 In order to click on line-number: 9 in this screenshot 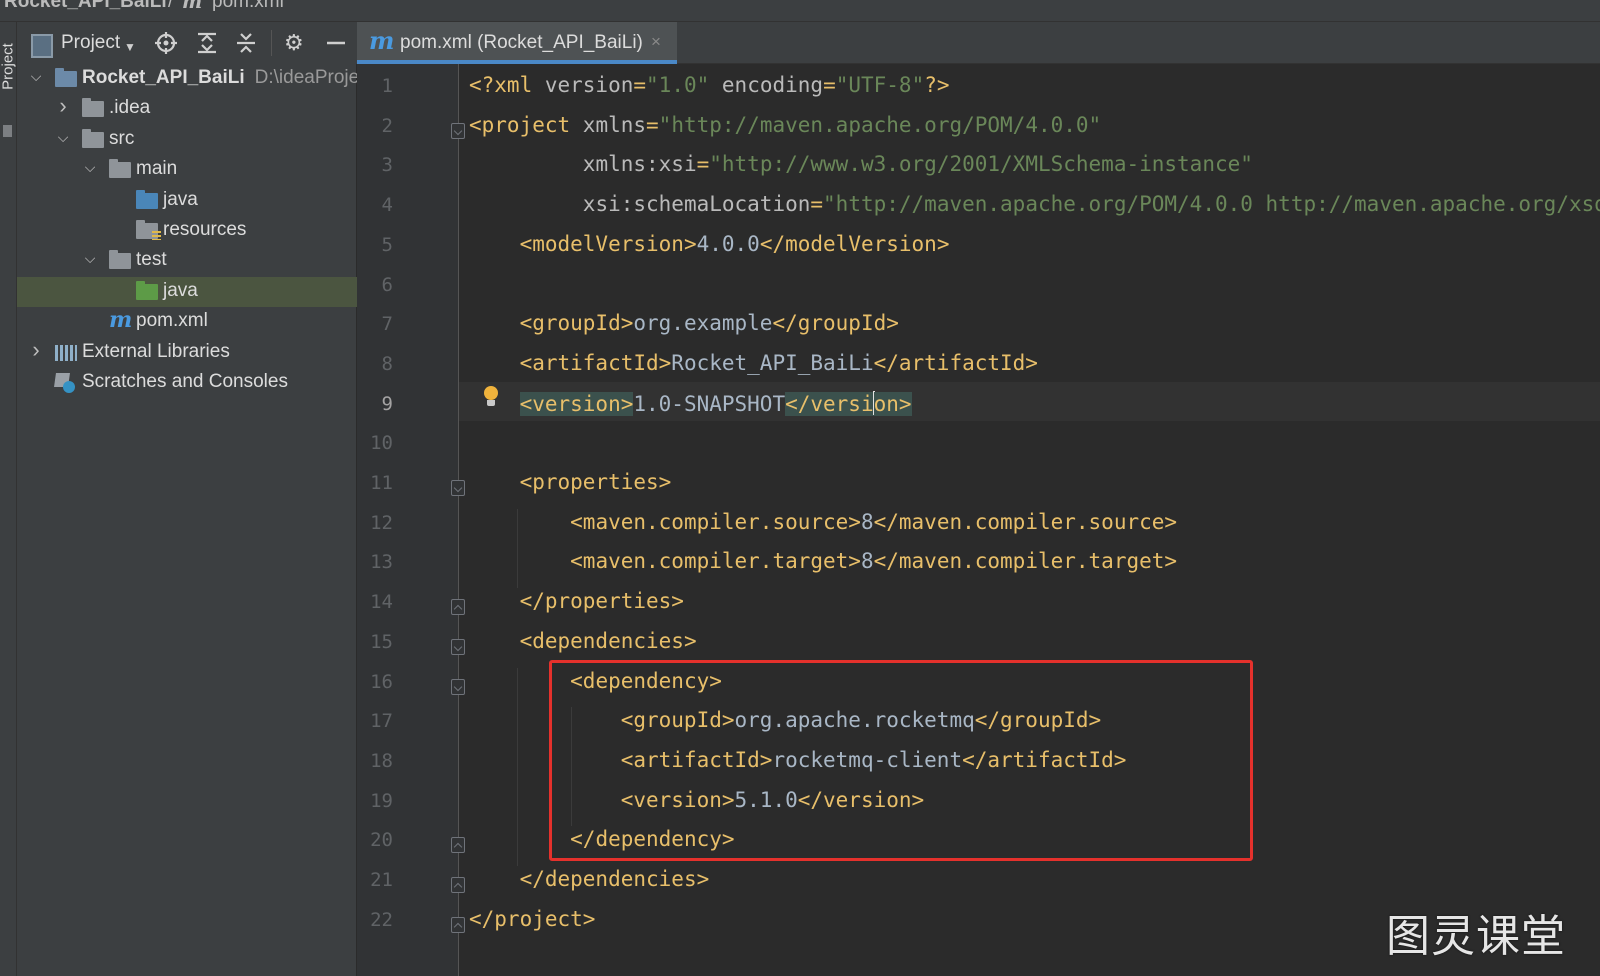, I will do `click(387, 403)`.